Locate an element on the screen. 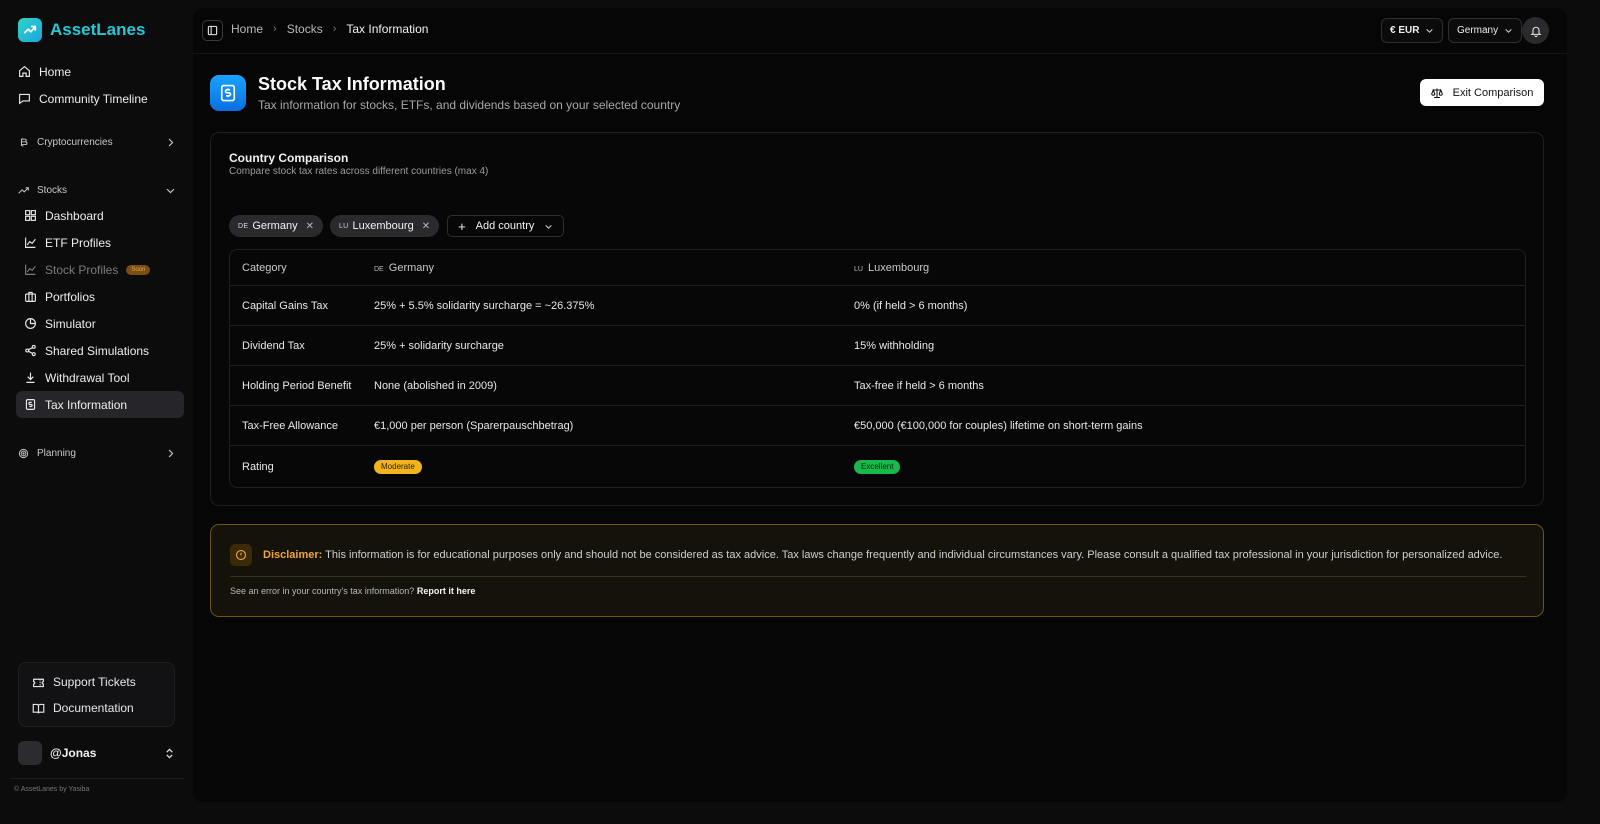 The width and height of the screenshot is (1600, 824). support-tickets-label: Support Tickets is located at coordinates (94, 682).